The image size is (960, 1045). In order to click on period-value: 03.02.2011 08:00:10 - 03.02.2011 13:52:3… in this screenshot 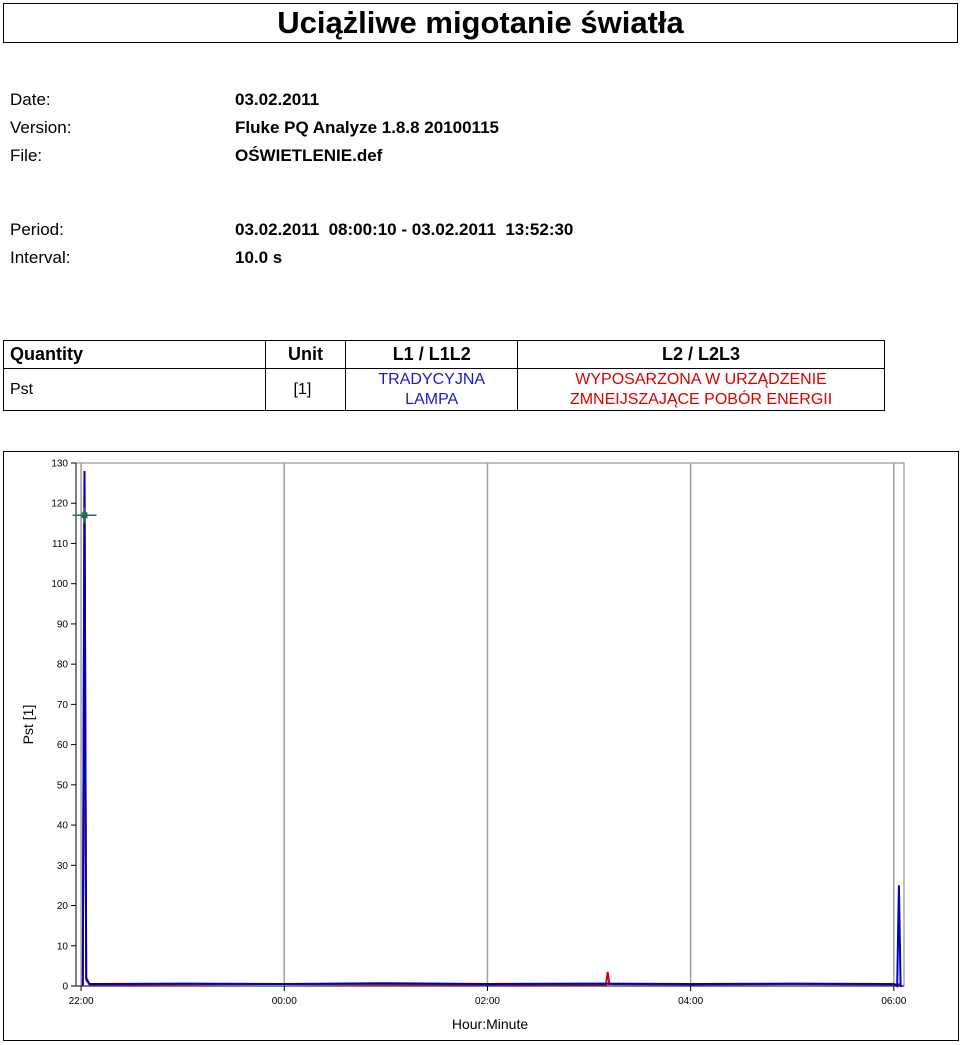, I will do `click(404, 229)`.